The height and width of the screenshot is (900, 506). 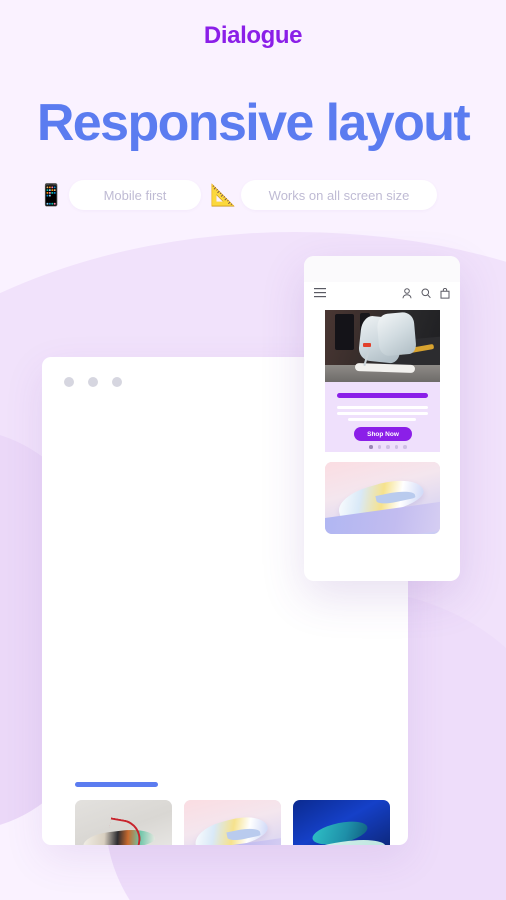 I want to click on product-grid-top, so click(x=232, y=822).